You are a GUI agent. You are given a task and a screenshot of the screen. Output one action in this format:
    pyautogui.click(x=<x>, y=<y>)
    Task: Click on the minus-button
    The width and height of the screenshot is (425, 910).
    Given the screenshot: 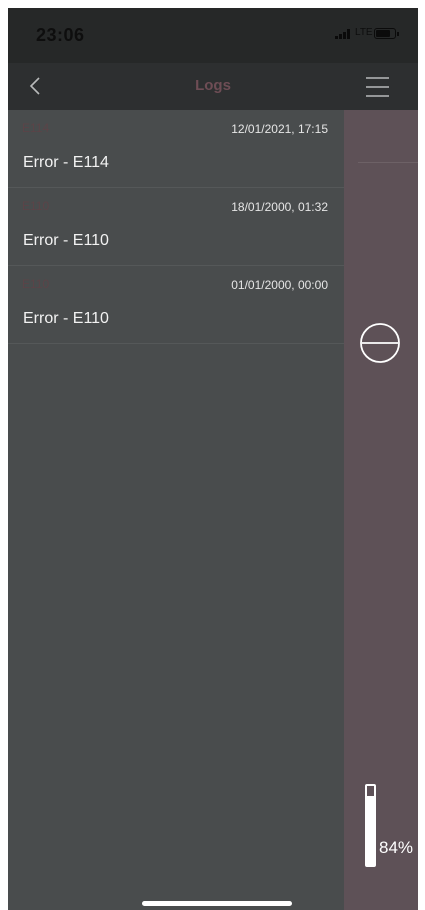 What is the action you would take?
    pyautogui.click(x=380, y=343)
    